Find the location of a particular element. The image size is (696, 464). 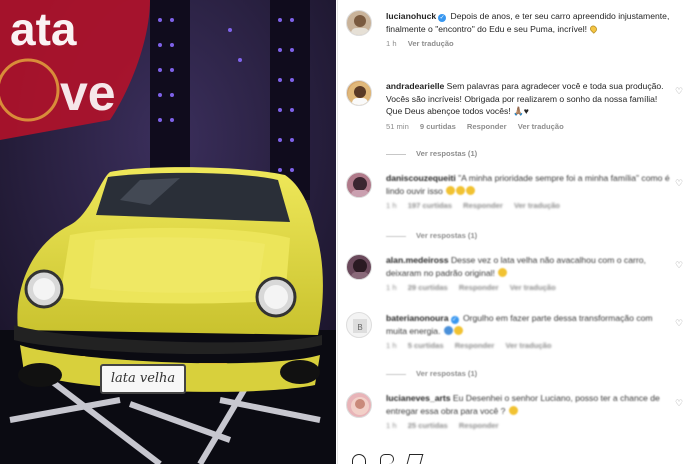

share-icon is located at coordinates (415, 459).